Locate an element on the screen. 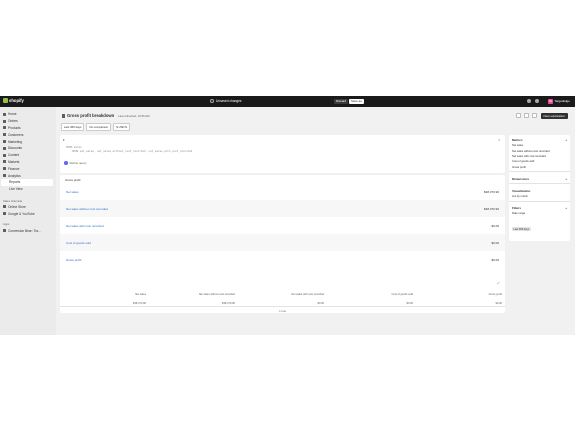 The width and height of the screenshot is (575, 431). metrics-label: Metrics is located at coordinates (517, 140).